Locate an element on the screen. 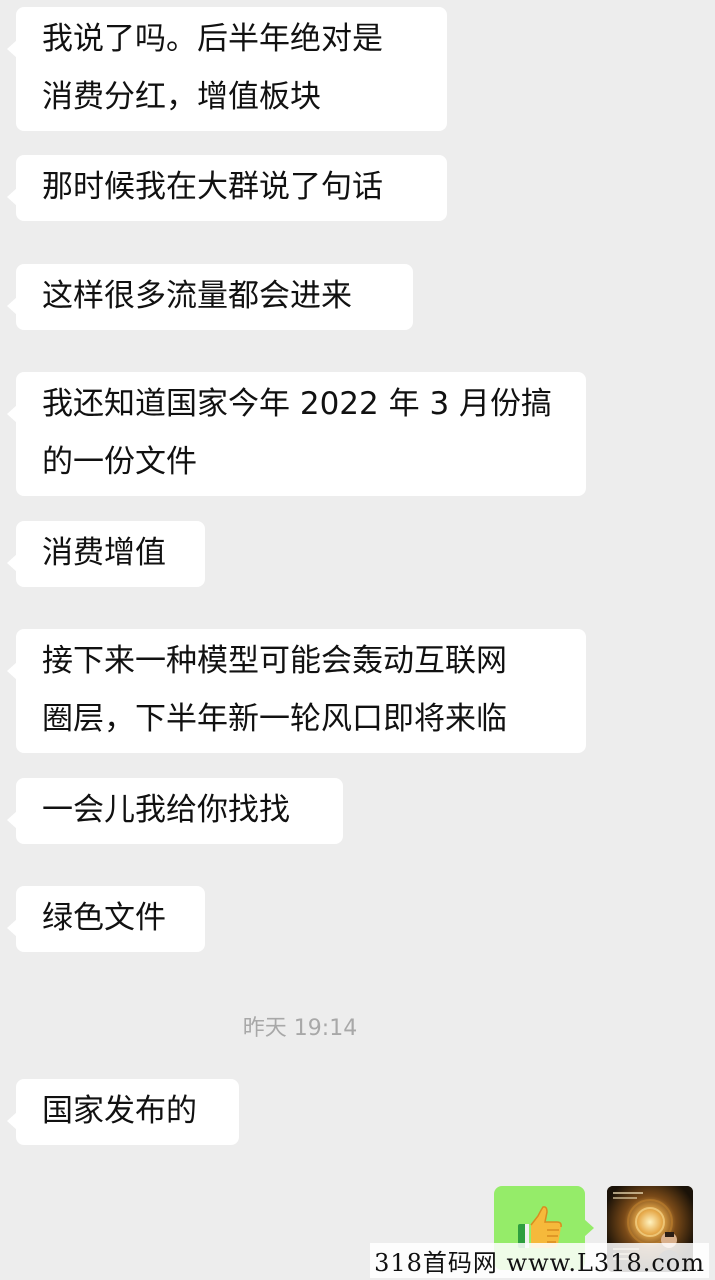  message-bubble: 一会儿我给你找找 is located at coordinates (175, 811).